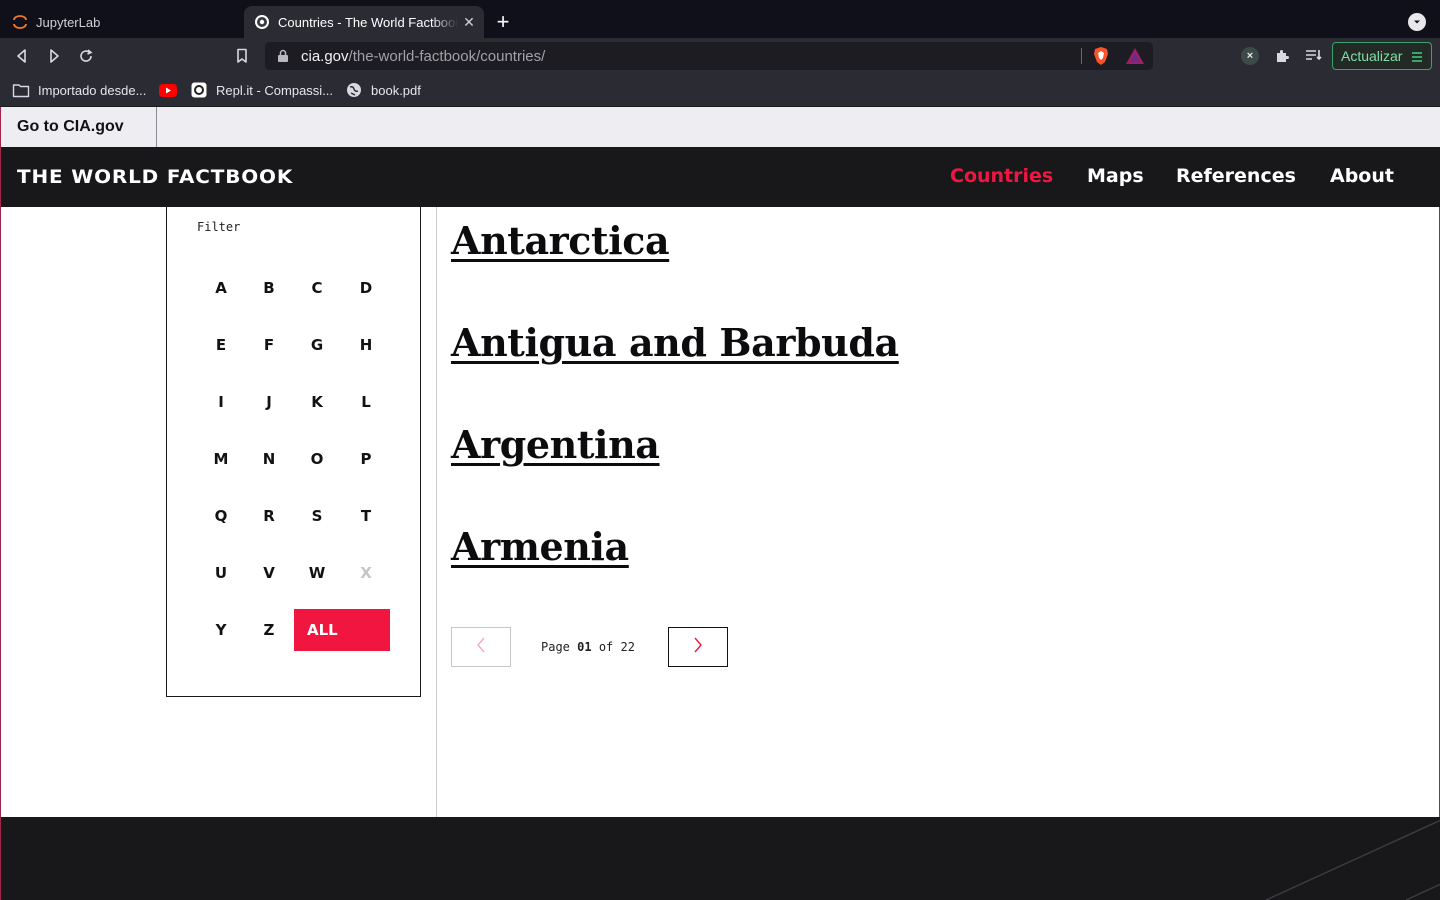 The width and height of the screenshot is (1440, 900). What do you see at coordinates (284, 56) in the screenshot?
I see `lock-icon` at bounding box center [284, 56].